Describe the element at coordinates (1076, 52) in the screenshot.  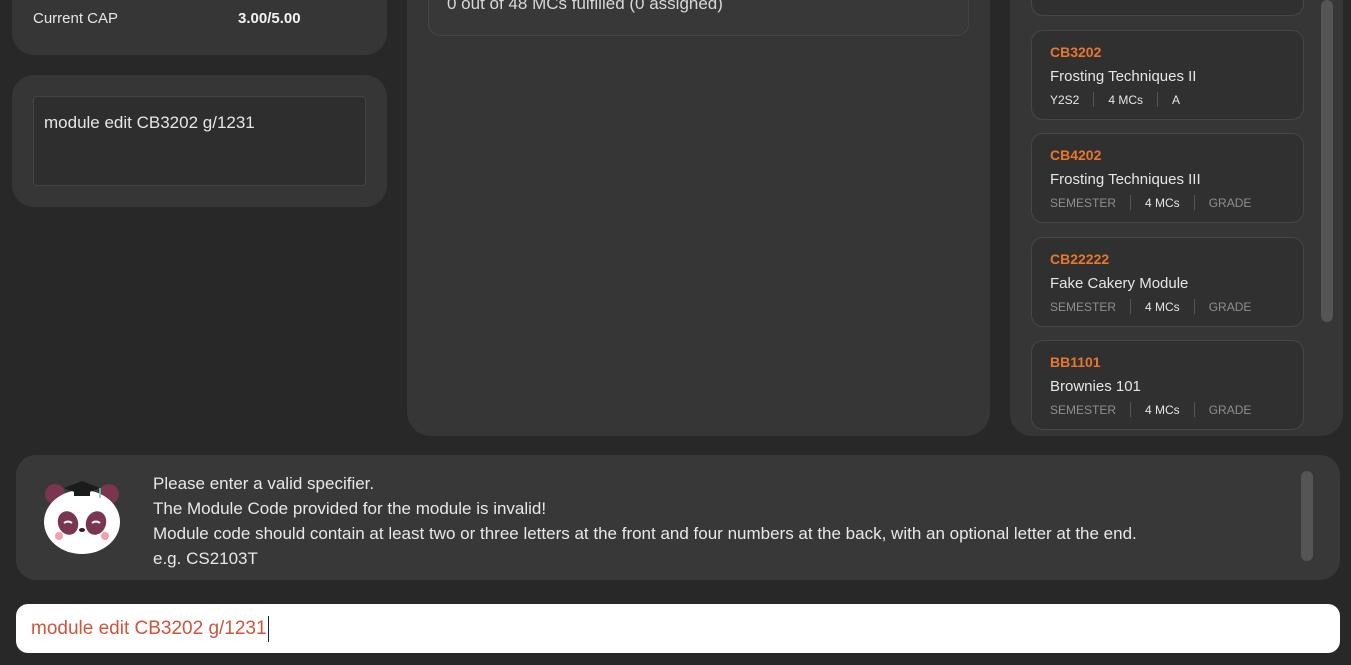
I see `module-code: CB3202` at that location.